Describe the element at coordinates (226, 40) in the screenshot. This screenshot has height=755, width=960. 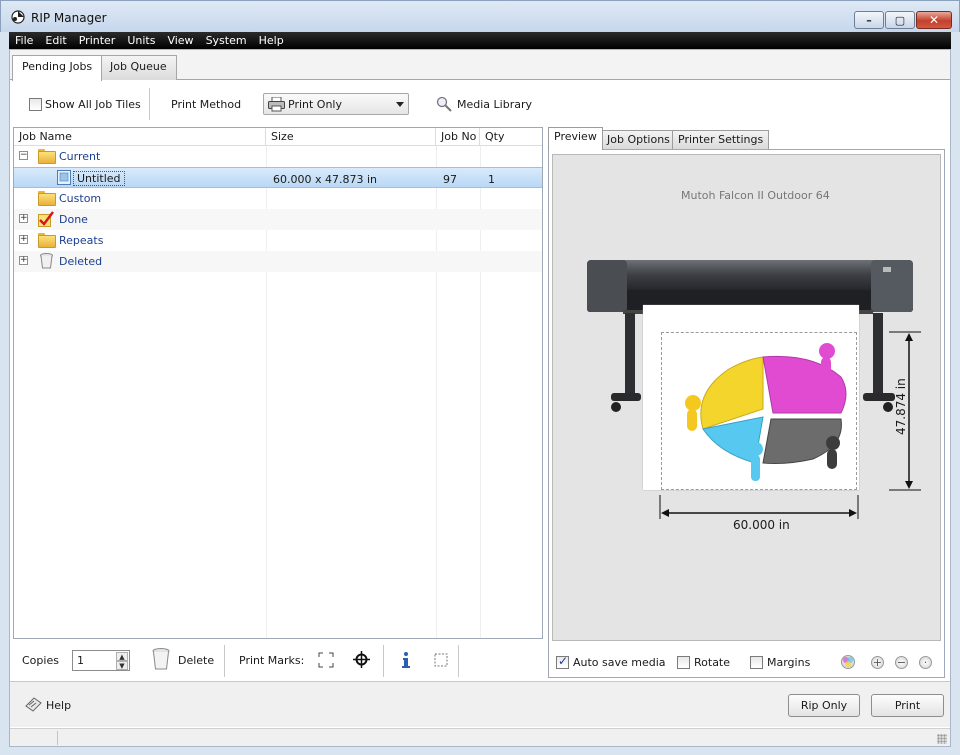
I see `menu-system: System` at that location.